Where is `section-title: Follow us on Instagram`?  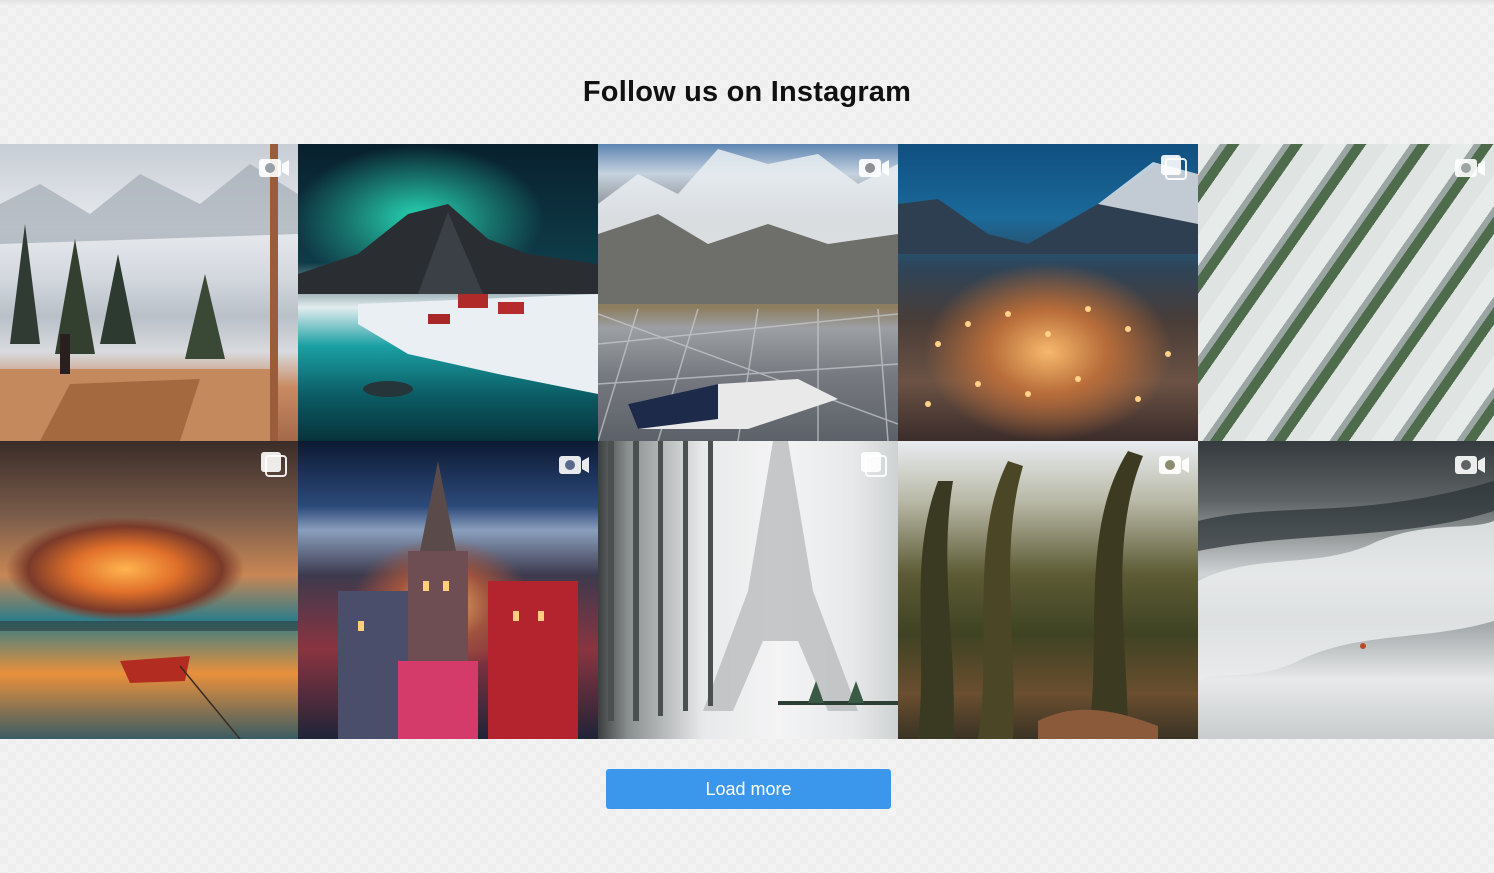 section-title: Follow us on Instagram is located at coordinates (747, 92).